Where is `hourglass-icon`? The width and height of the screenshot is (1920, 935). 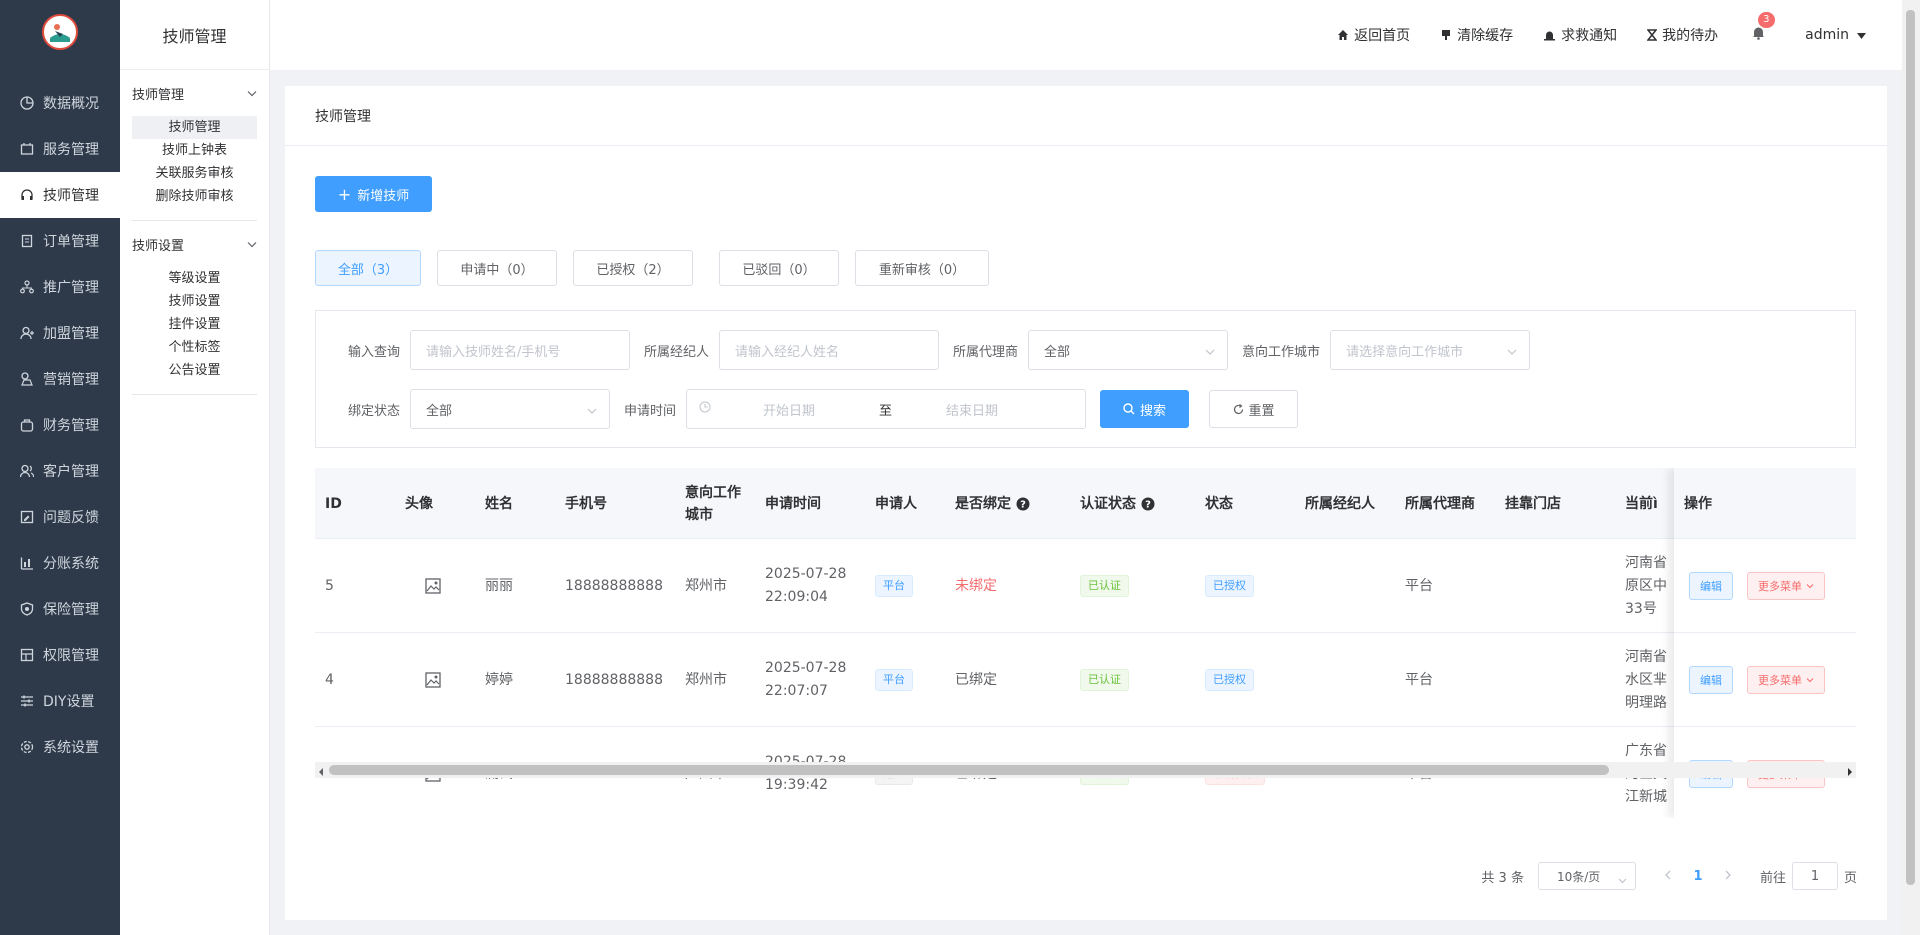
hourglass-icon is located at coordinates (1652, 35).